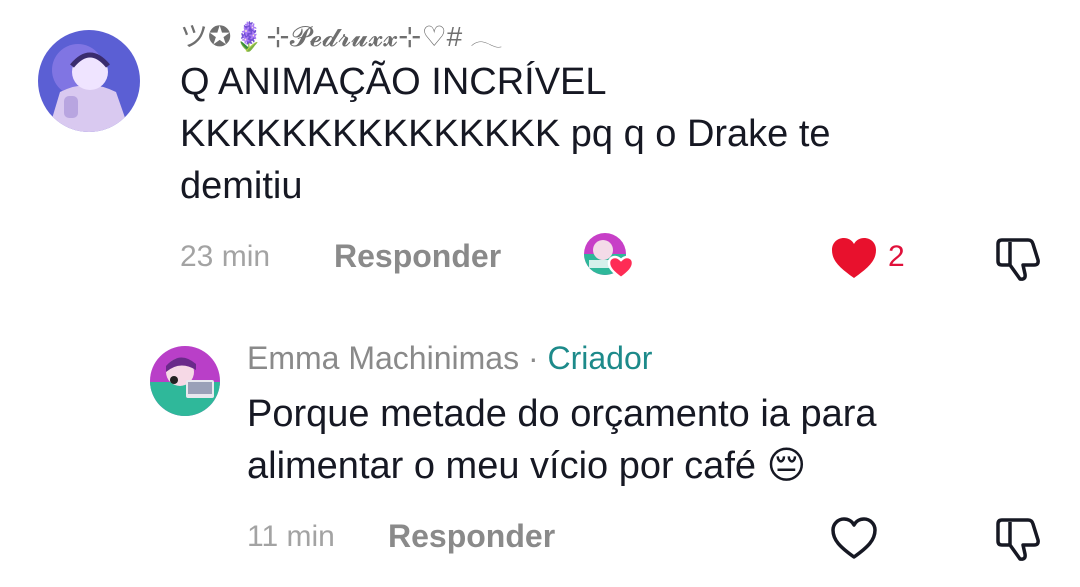 This screenshot has height=587, width=1080. I want to click on reply-username-row: Emma Machinimas · Criador, so click(449, 358).